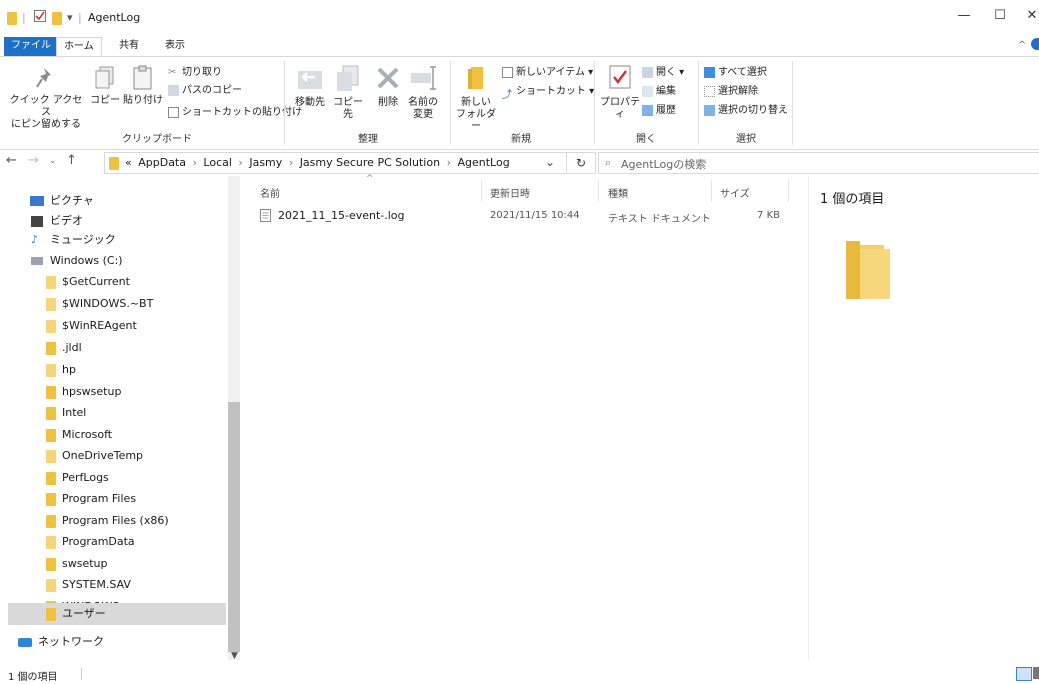 The width and height of the screenshot is (1039, 684). Describe the element at coordinates (11, 160) in the screenshot. I see `back-arrow-icon: ←` at that location.